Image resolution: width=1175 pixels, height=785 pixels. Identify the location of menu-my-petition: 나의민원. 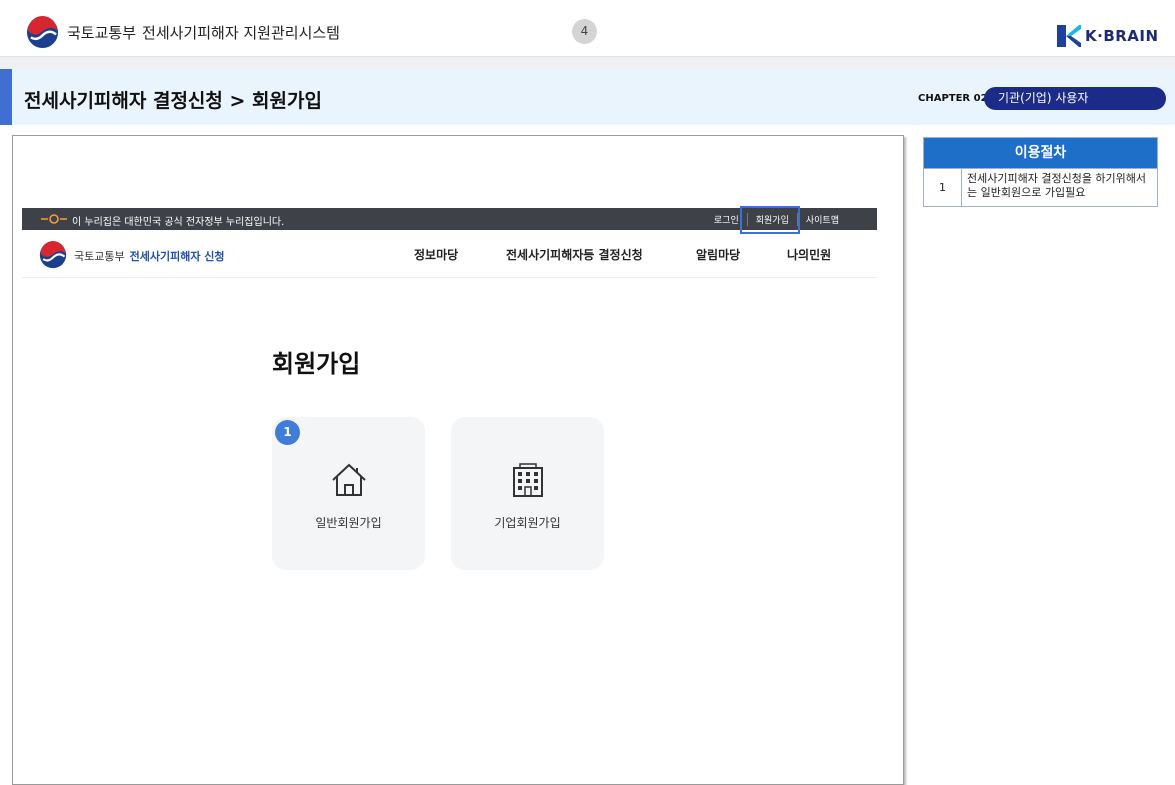
(809, 254).